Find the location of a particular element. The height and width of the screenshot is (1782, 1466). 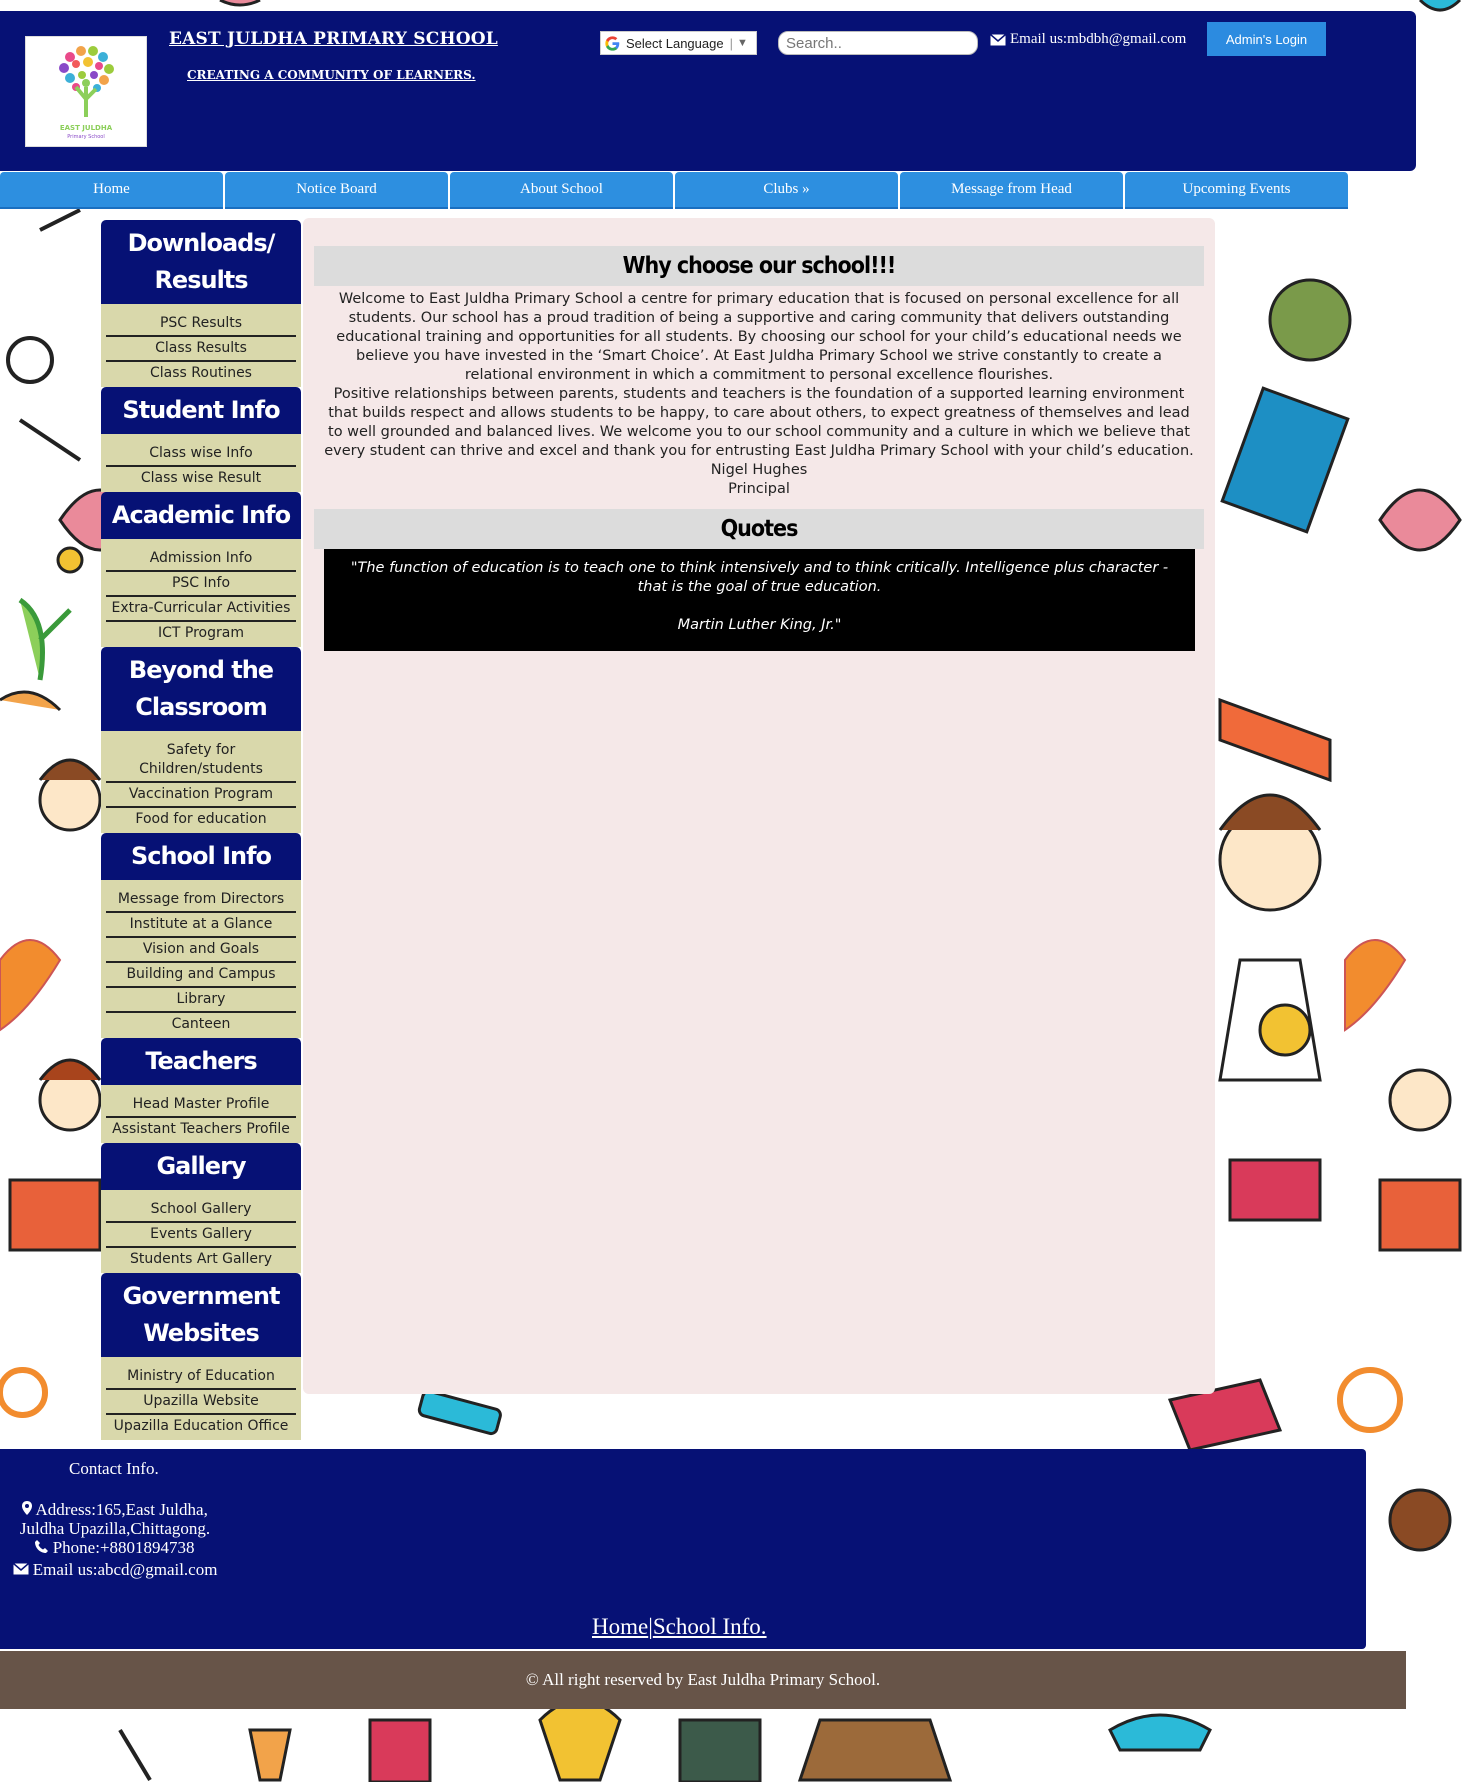

sidebar-link-upazilla-education-office: Upazilla Education Office is located at coordinates (201, 1426).